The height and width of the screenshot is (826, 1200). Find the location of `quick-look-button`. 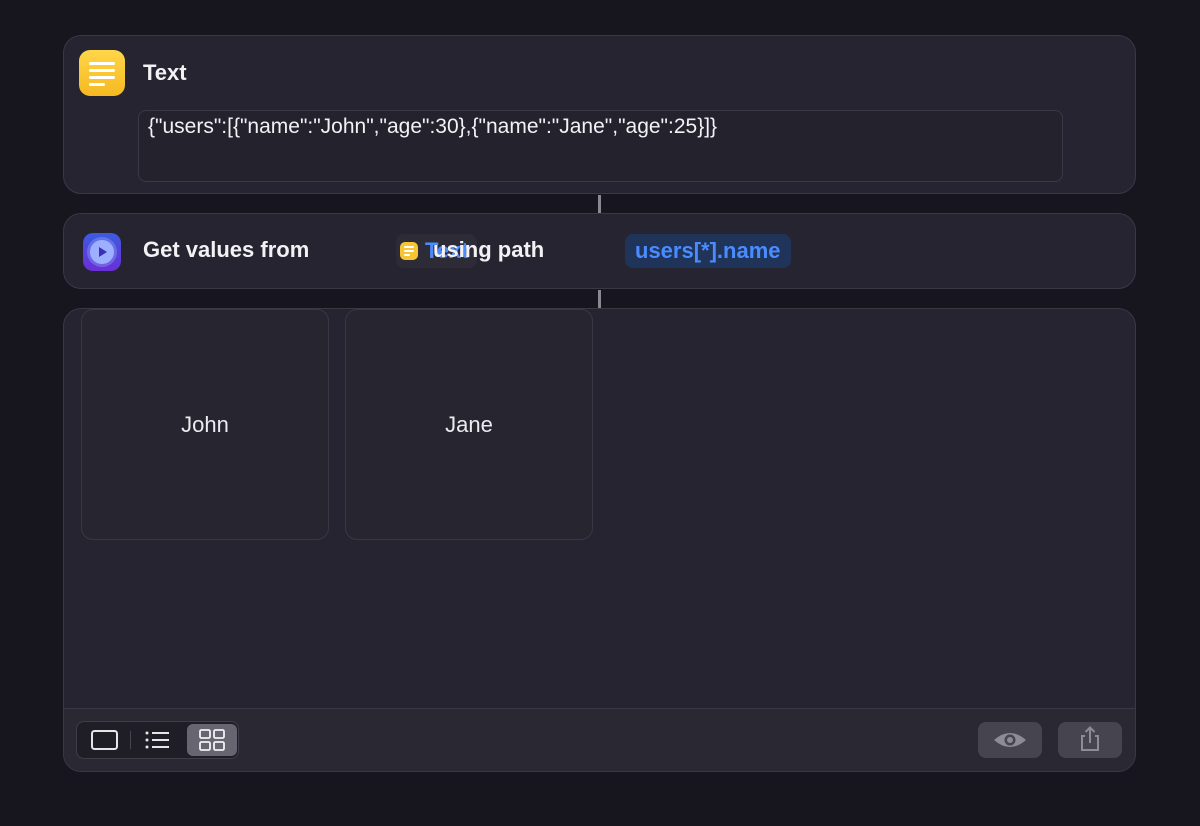

quick-look-button is located at coordinates (1010, 740).